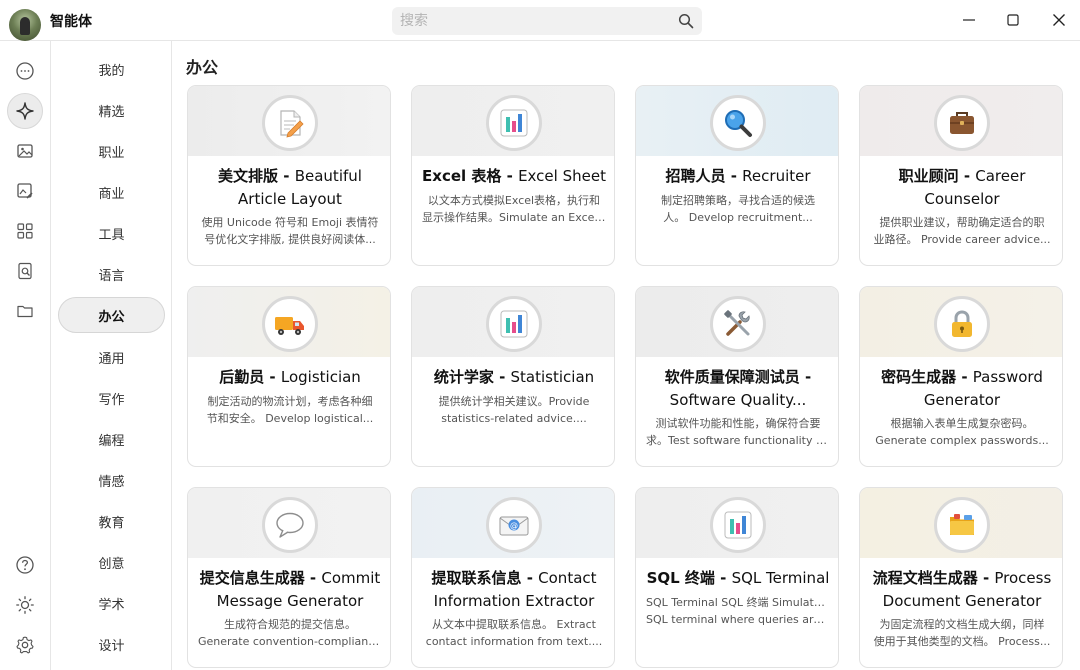 This screenshot has width=1080, height=670. What do you see at coordinates (25, 231) in the screenshot?
I see `apps-icon` at bounding box center [25, 231].